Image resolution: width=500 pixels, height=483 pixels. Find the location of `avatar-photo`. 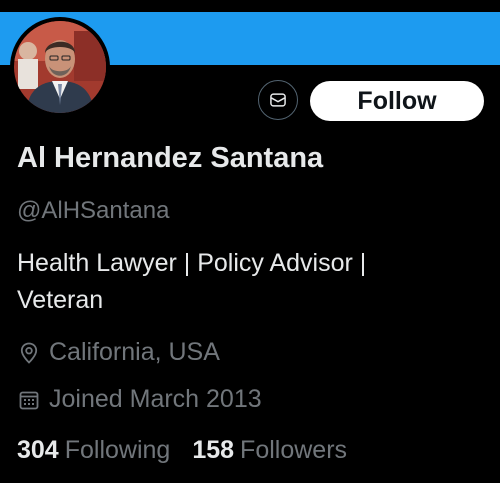

avatar-photo is located at coordinates (60, 67).